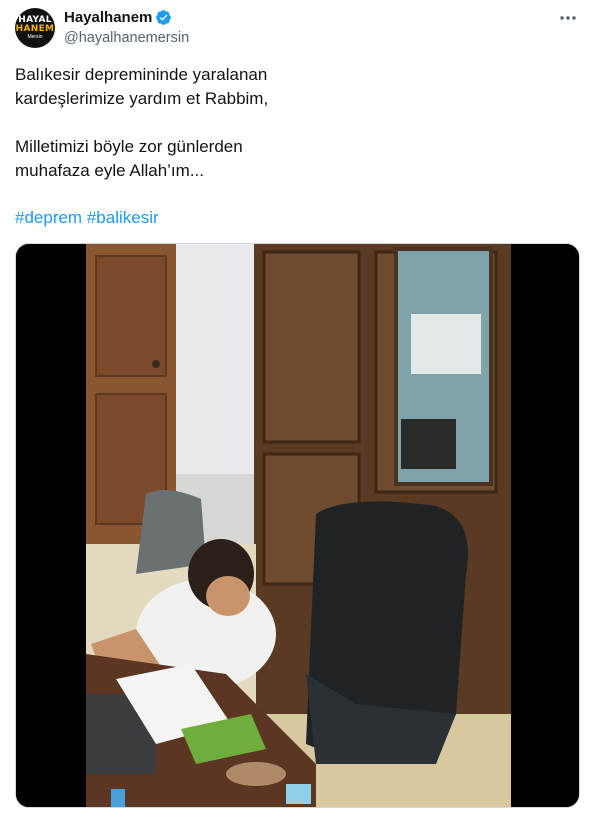 The image size is (598, 814). I want to click on hashtag-link: #deprem, so click(48, 217).